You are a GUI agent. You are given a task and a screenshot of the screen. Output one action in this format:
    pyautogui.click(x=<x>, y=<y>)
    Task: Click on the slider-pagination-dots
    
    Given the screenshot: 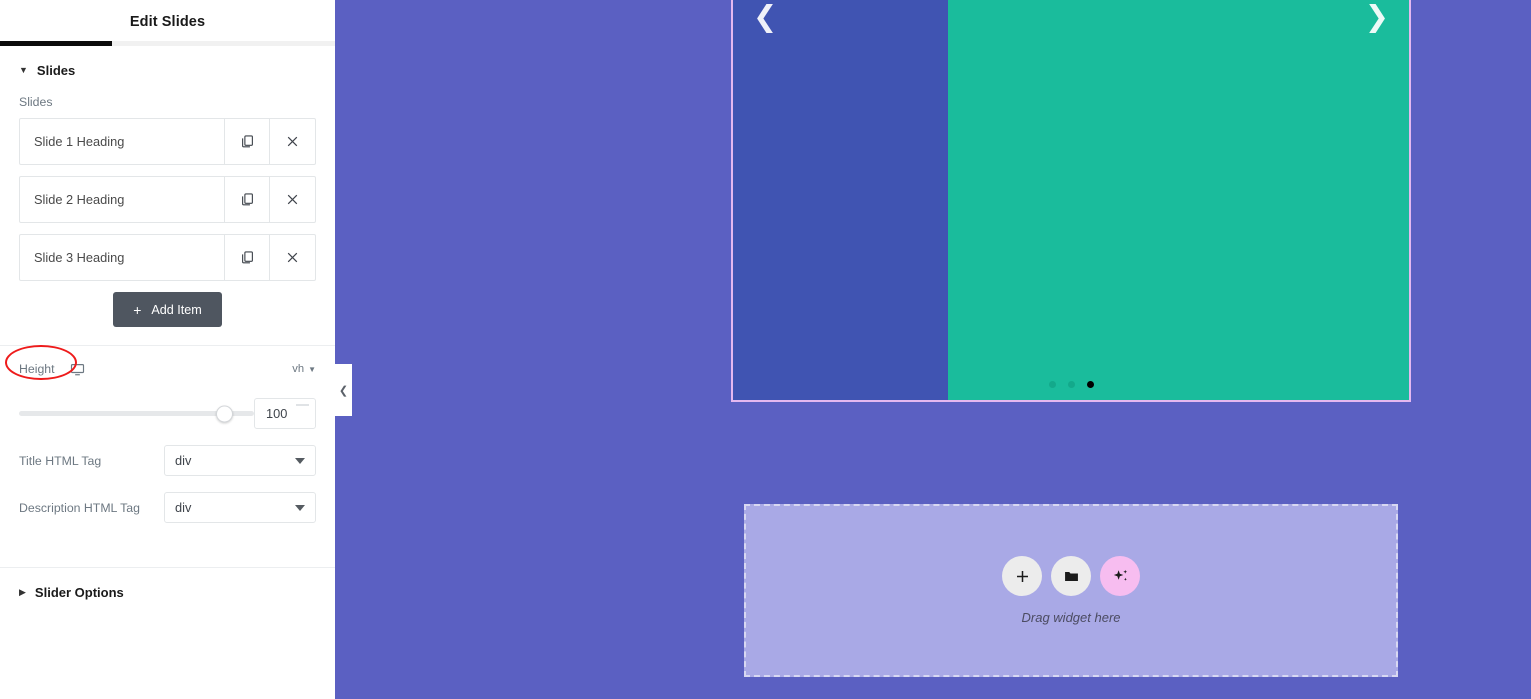 What is the action you would take?
    pyautogui.click(x=1071, y=384)
    